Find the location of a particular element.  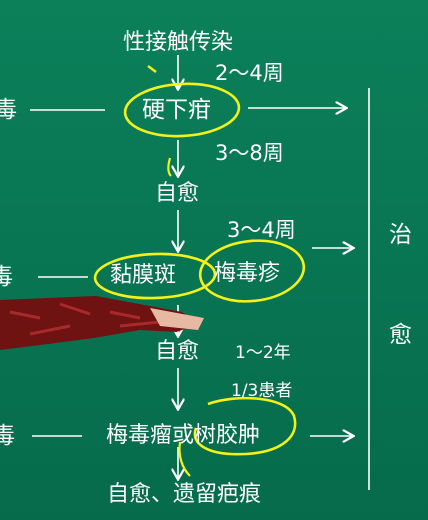

stage-mucous-patch: 黏膜斑 is located at coordinates (143, 275).